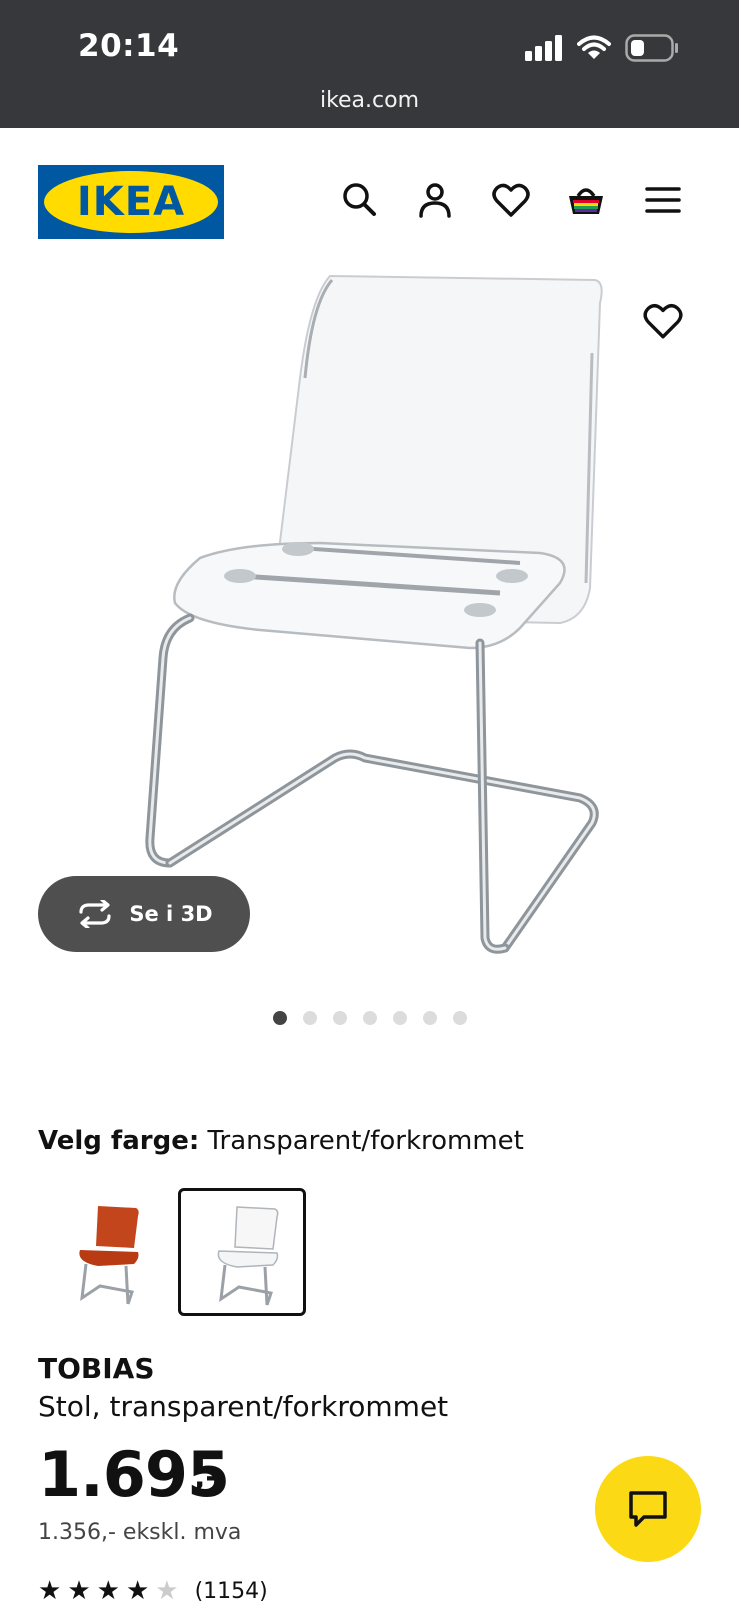 The image size is (739, 1606). Describe the element at coordinates (369, 64) in the screenshot. I see `status-bar: 20:14 ikea.com` at that location.